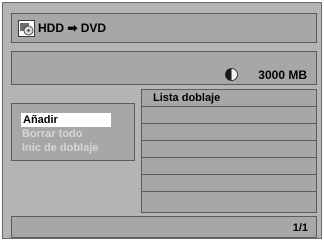  I want to click on copy-direction-title: HDD ➡ DVD, so click(72, 28).